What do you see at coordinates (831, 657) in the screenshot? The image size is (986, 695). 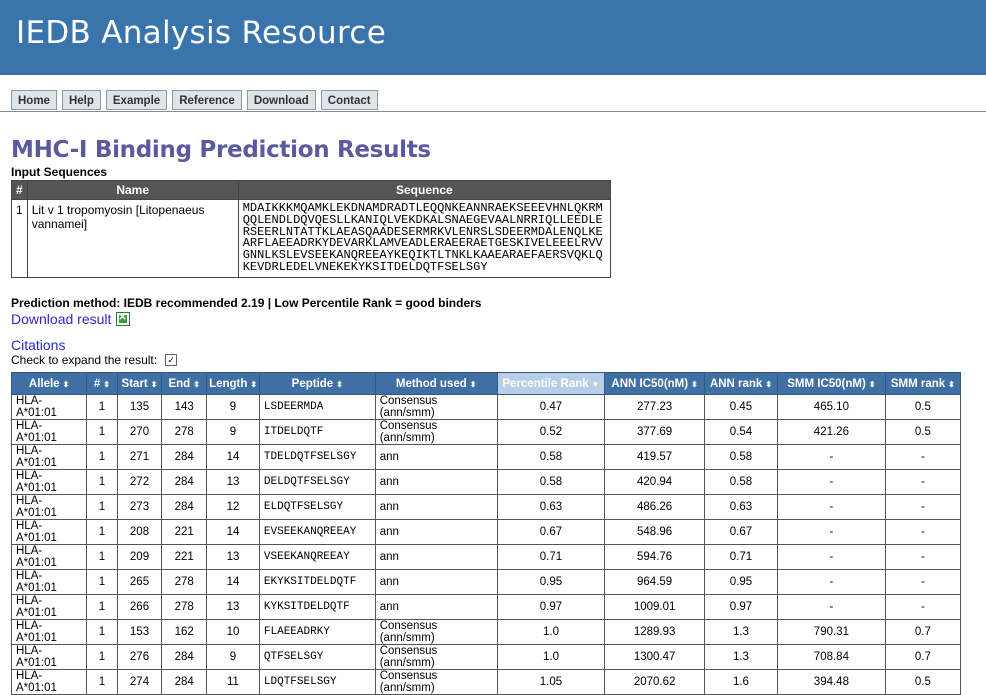 I see `cell-smm-ic50: 708.84` at bounding box center [831, 657].